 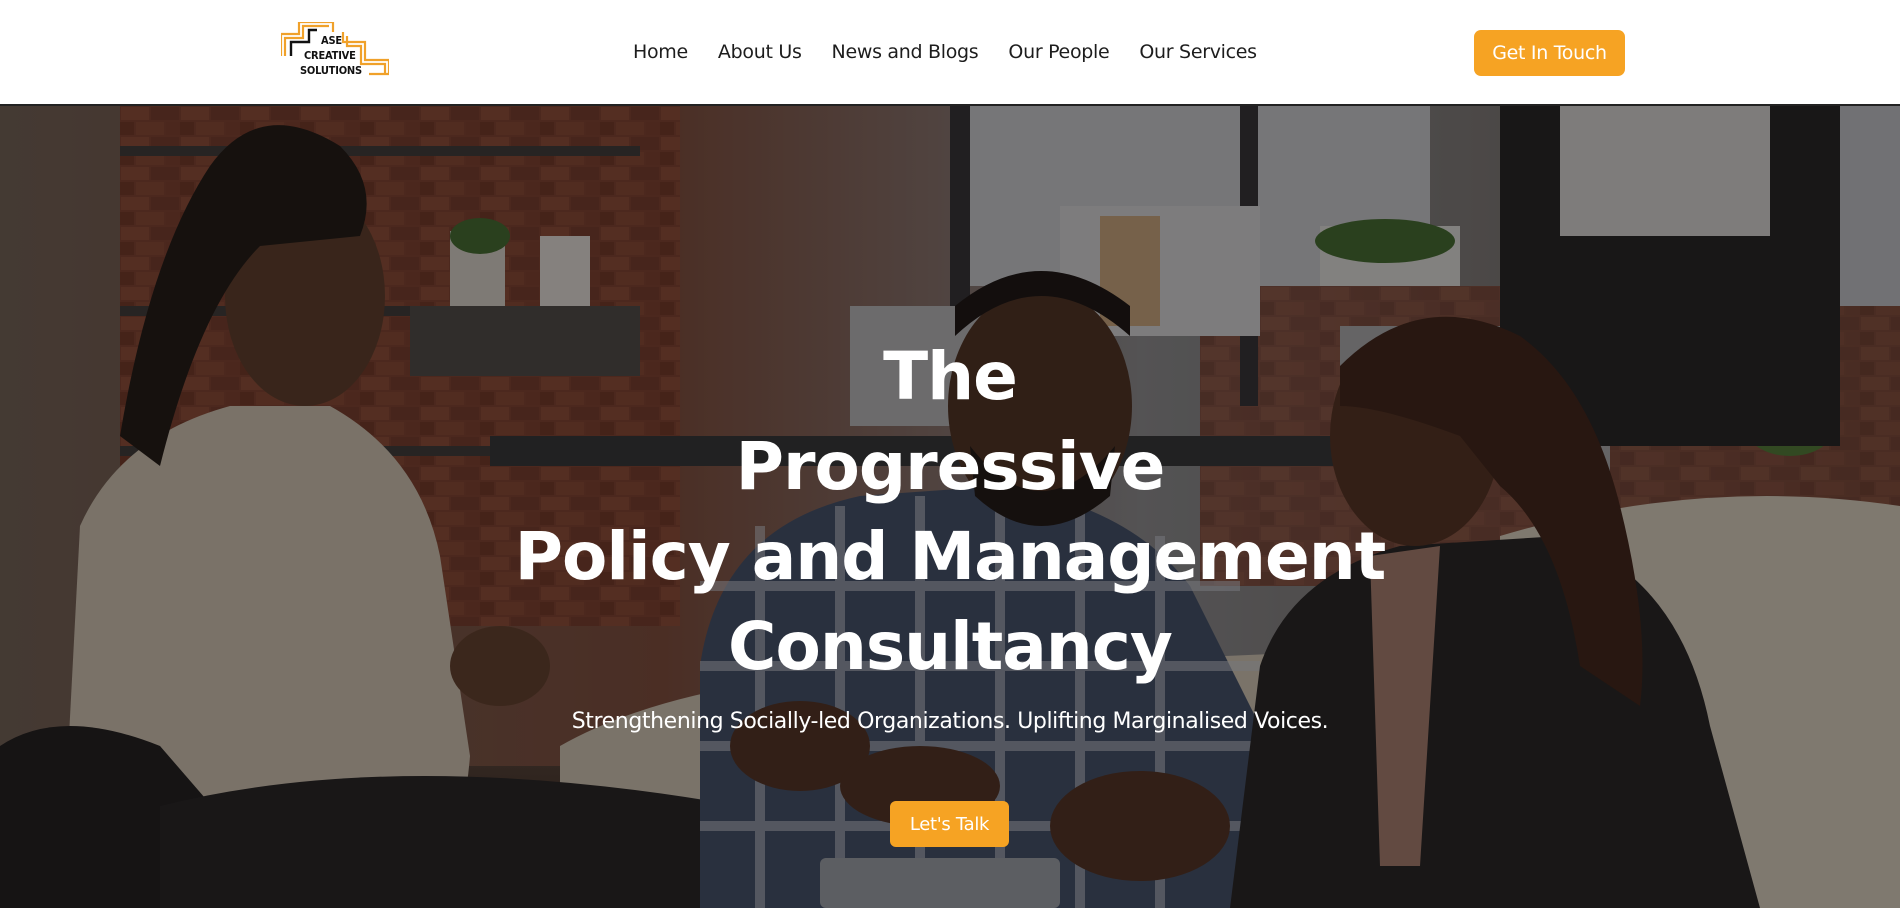 I want to click on hero-title-line-2: Progressive, so click(x=950, y=466).